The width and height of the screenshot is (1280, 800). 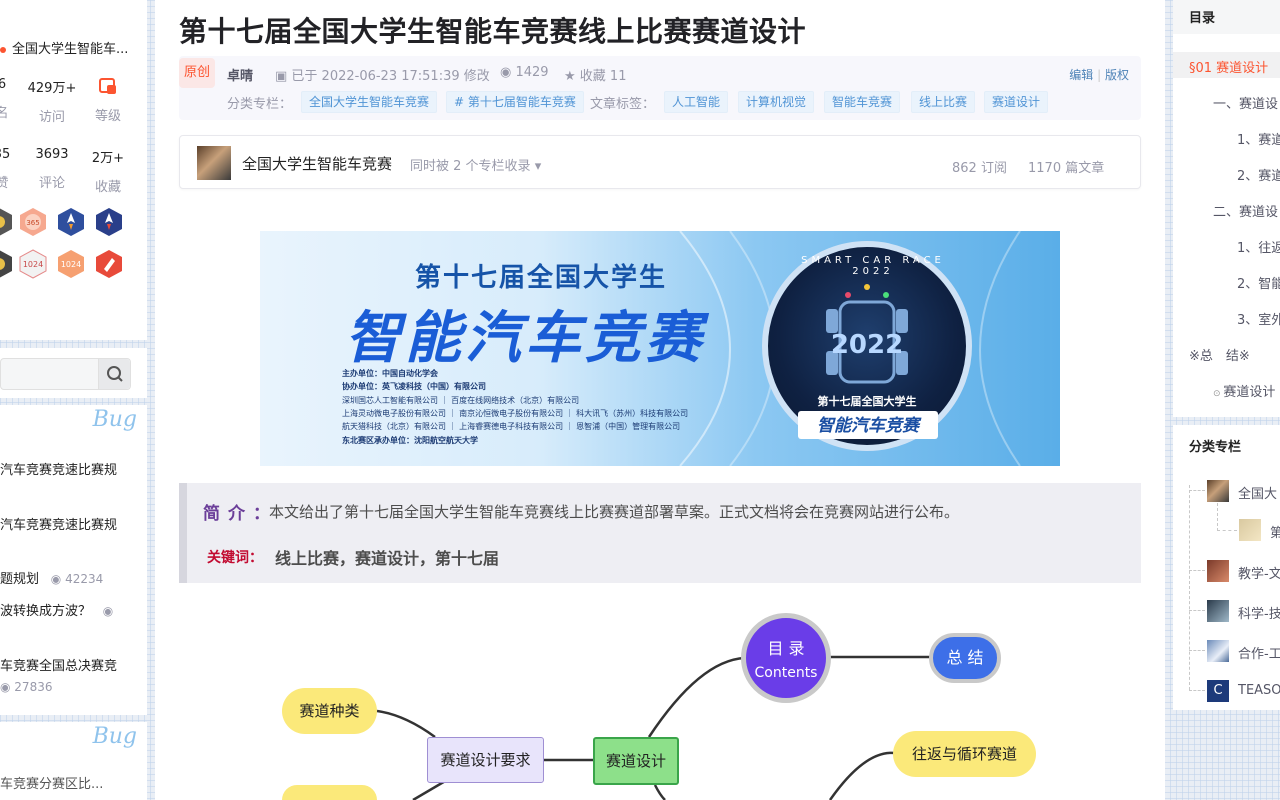 What do you see at coordinates (1218, 691) in the screenshot?
I see `category-thumbnail: C` at bounding box center [1218, 691].